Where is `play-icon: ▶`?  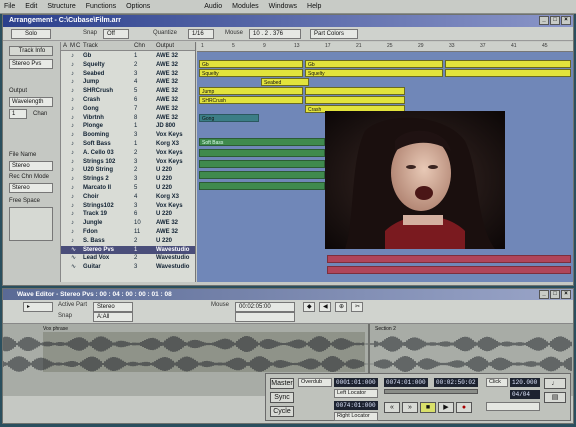
play-icon: ▶ is located at coordinates (446, 407).